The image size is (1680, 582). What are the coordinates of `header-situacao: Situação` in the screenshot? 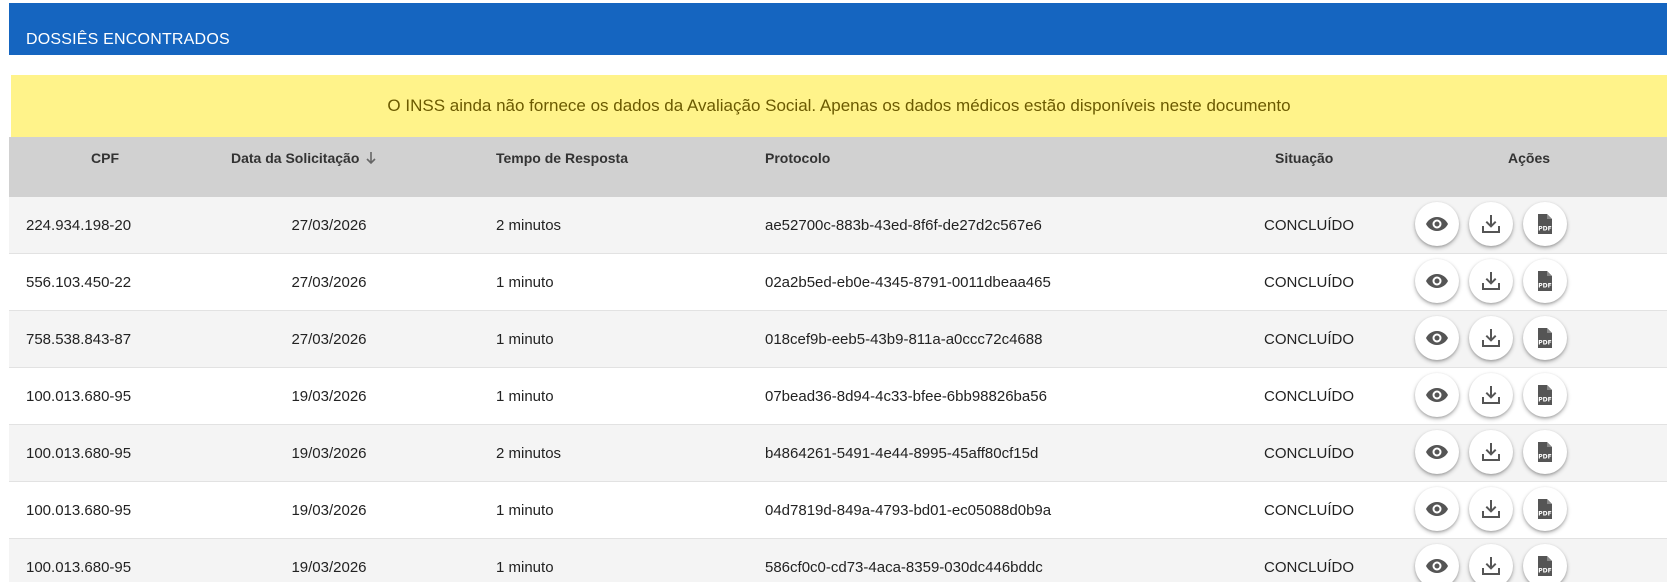 It's located at (1304, 158).